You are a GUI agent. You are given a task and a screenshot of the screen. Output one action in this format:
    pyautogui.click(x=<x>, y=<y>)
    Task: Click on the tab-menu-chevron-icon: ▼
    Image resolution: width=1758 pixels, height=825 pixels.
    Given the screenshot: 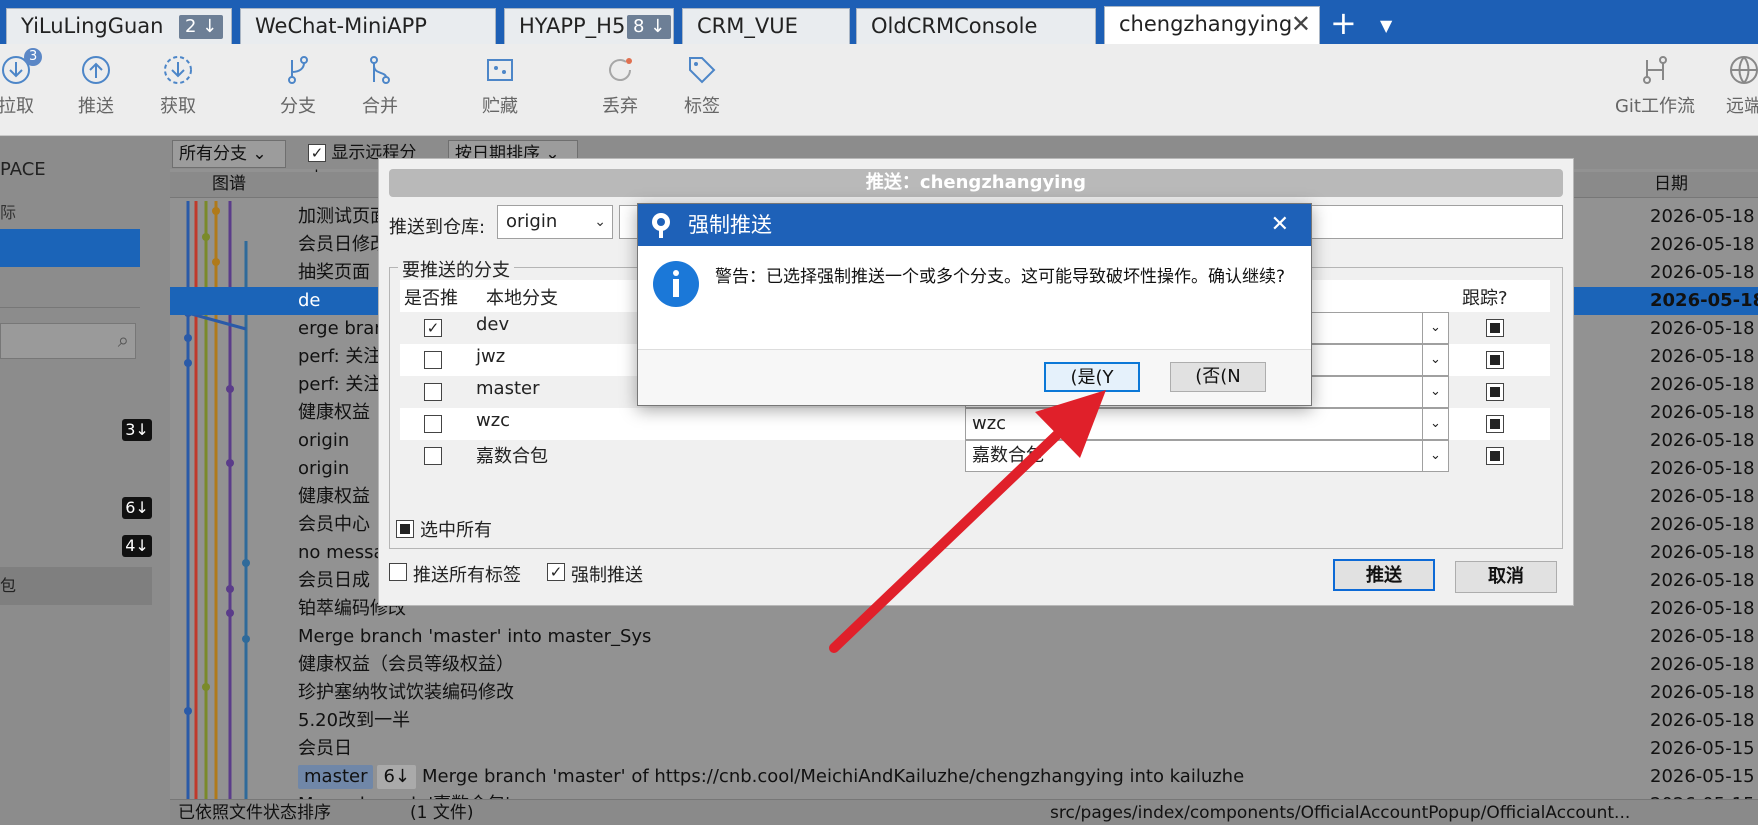 What is the action you would take?
    pyautogui.click(x=1386, y=26)
    